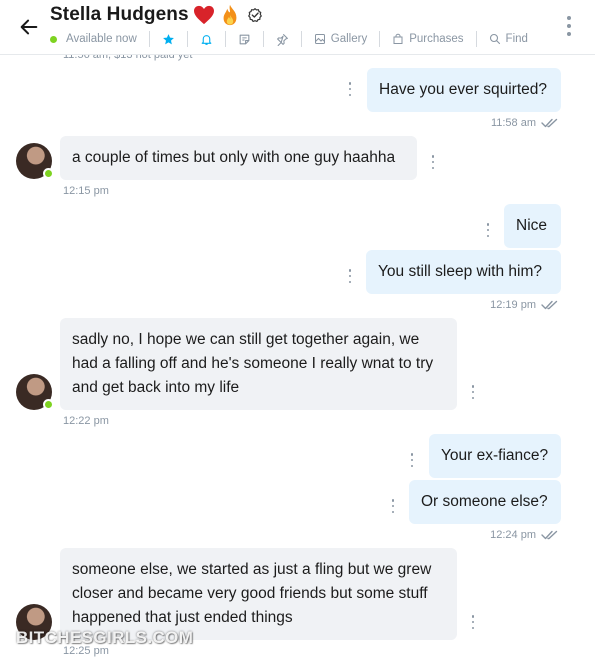 The width and height of the screenshot is (595, 662). I want to click on time-label: 12:19 pm, so click(513, 305).